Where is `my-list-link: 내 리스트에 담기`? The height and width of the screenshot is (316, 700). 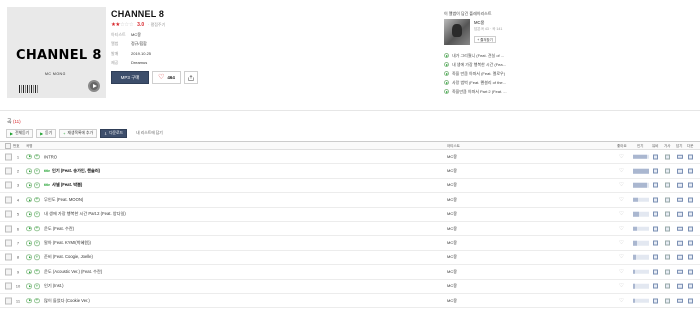 my-list-link: 내 리스트에 담기 is located at coordinates (149, 133).